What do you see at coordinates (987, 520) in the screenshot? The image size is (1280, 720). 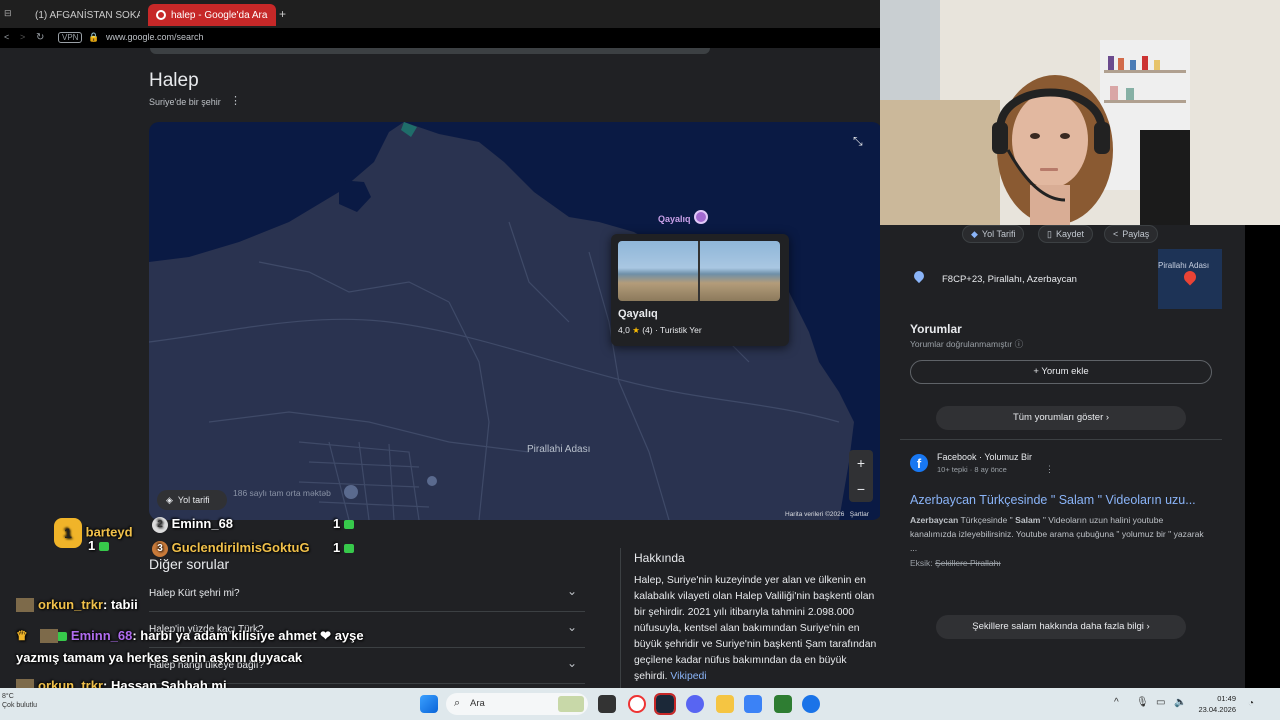 I see `snippet-text: Türkçesinde "` at bounding box center [987, 520].